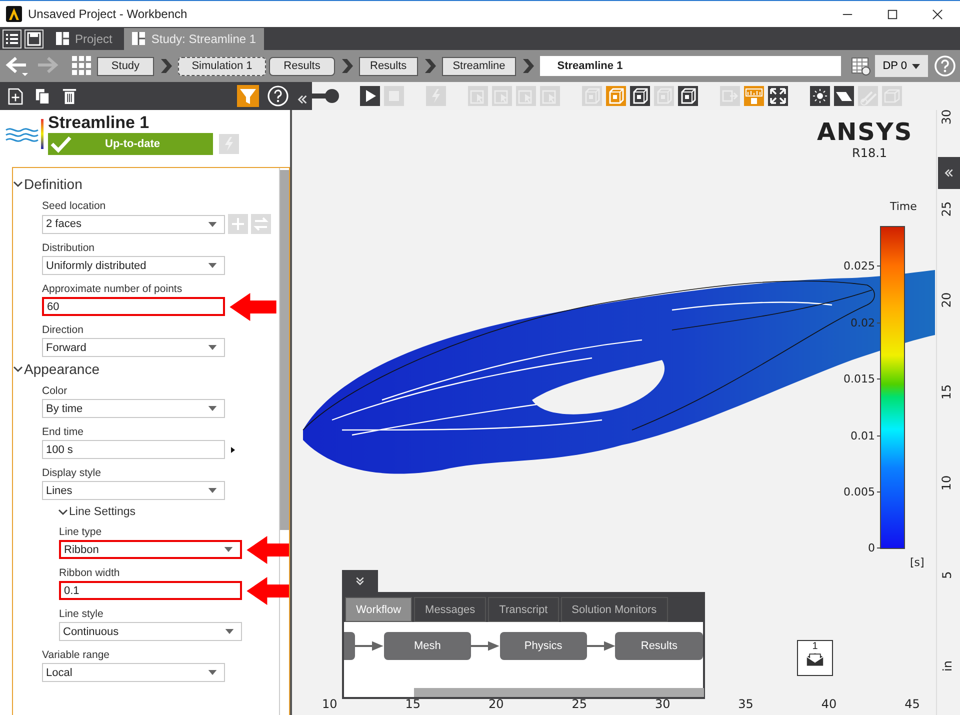 The height and width of the screenshot is (715, 960). Describe the element at coordinates (859, 492) in the screenshot. I see `legend-tick-label: 0.005` at that location.